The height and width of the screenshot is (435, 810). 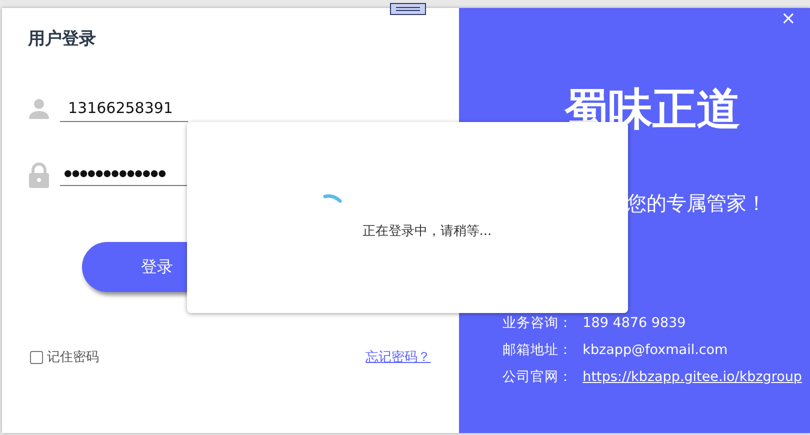 What do you see at coordinates (124, 108) in the screenshot?
I see `username-field: 13166258391` at bounding box center [124, 108].